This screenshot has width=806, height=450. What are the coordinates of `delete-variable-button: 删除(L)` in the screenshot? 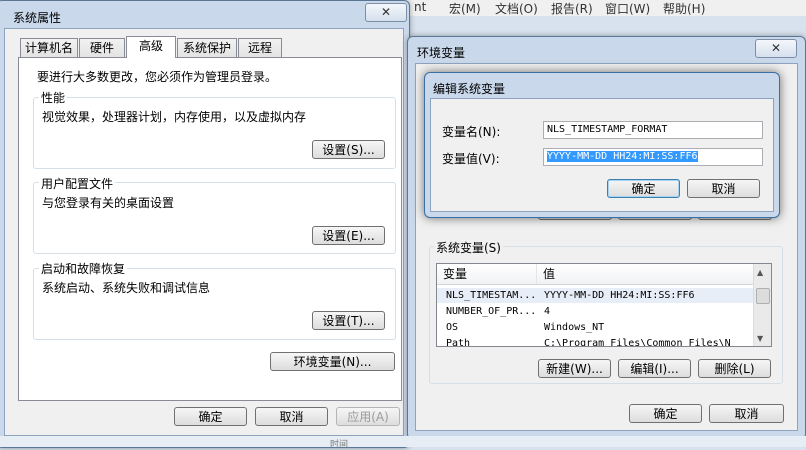 It's located at (734, 368).